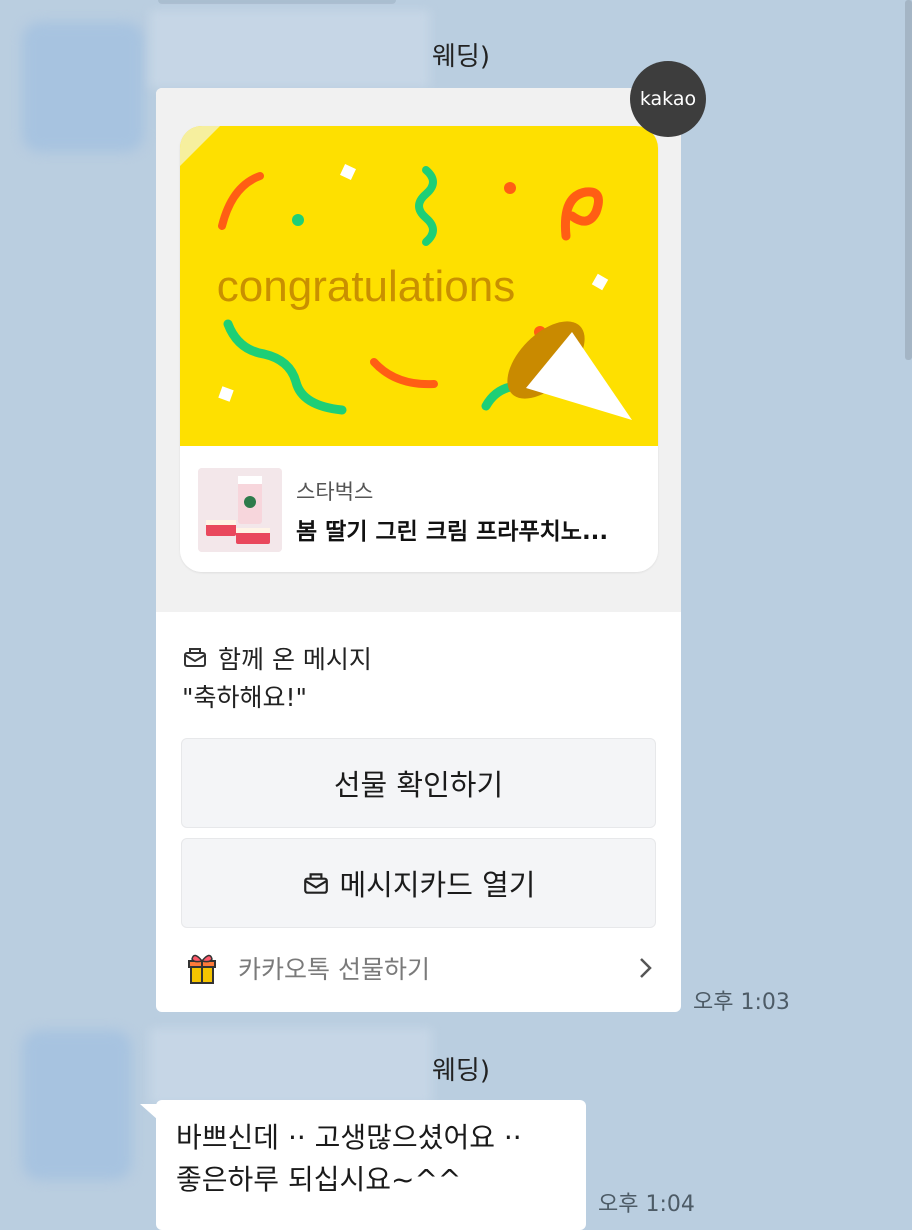 The image size is (912, 1230). I want to click on confirm-gift-button: 선물 확인하기, so click(418, 783).